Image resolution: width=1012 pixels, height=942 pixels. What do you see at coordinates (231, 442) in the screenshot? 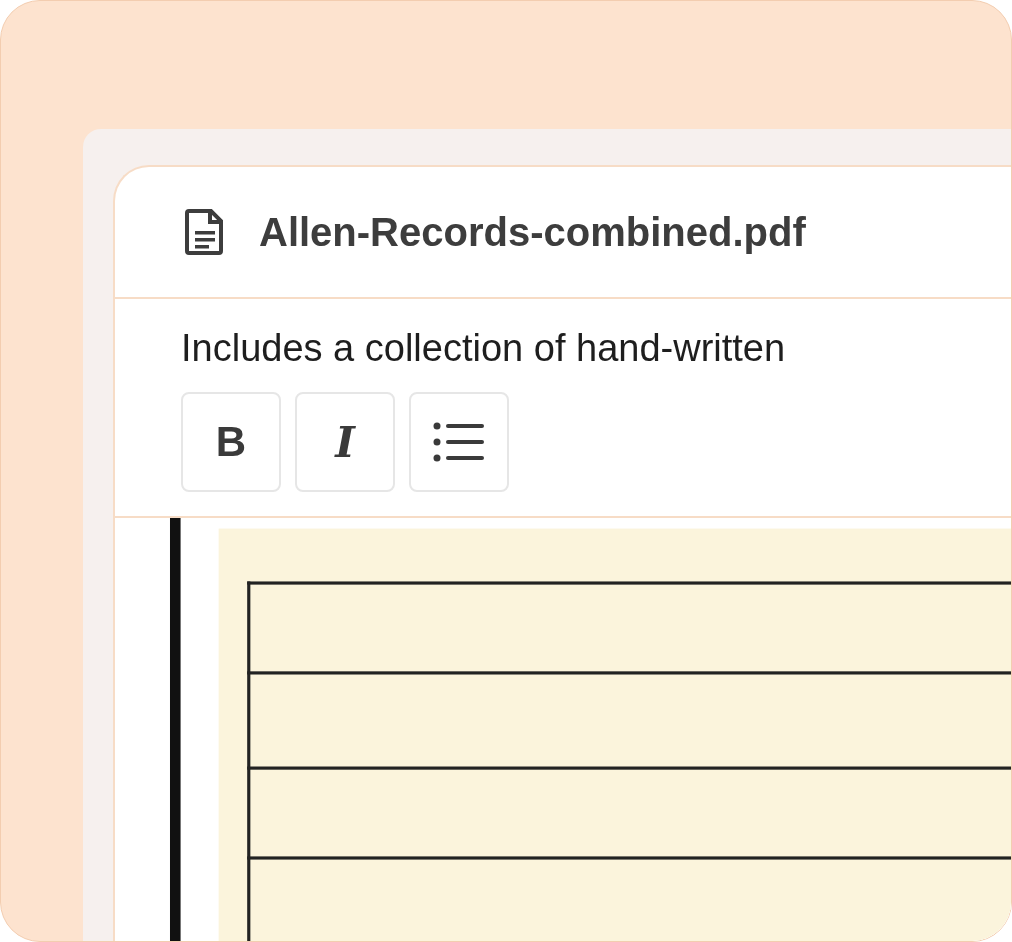
I see `bold-button: B` at bounding box center [231, 442].